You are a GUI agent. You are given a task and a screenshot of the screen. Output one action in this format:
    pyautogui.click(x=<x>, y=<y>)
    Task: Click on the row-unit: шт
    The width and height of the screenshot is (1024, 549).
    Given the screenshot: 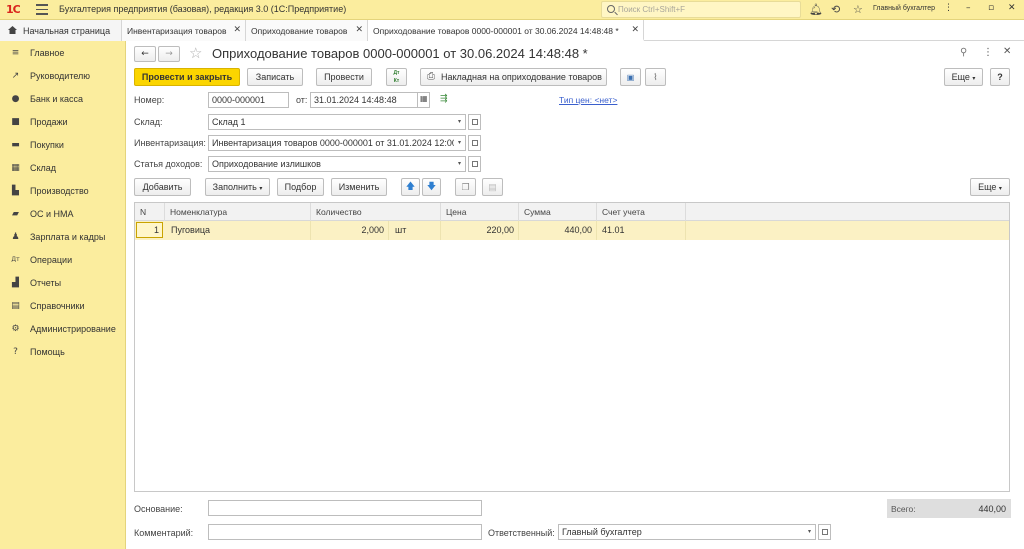 What is the action you would take?
    pyautogui.click(x=415, y=230)
    